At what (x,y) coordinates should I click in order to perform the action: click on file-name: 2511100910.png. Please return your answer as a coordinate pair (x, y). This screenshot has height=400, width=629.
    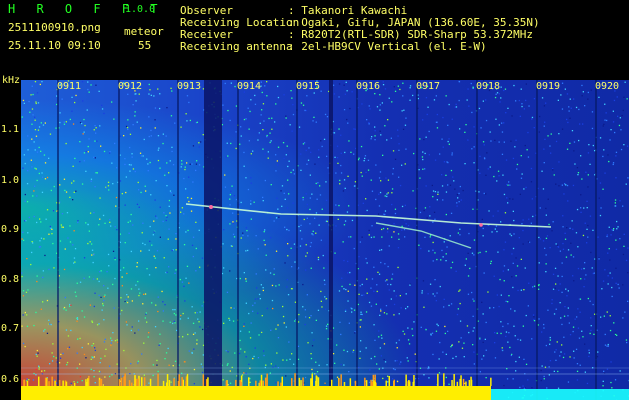
    Looking at the image, I should click on (54, 27).